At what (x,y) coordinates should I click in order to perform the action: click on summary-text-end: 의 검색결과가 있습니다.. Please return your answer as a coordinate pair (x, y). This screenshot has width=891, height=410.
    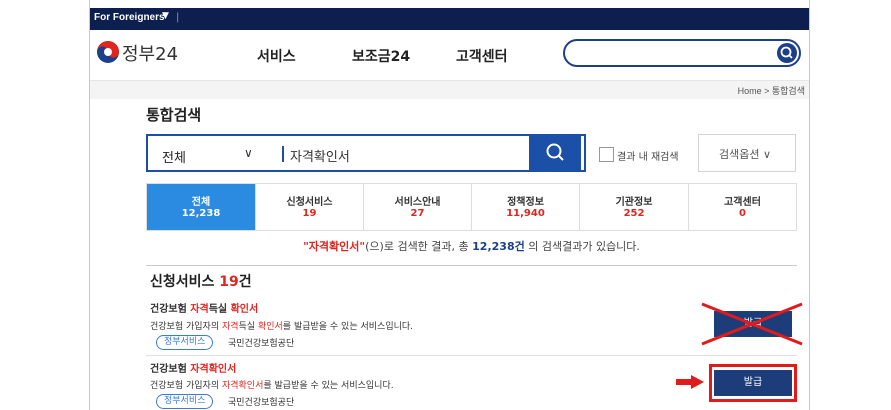
    Looking at the image, I should click on (582, 246).